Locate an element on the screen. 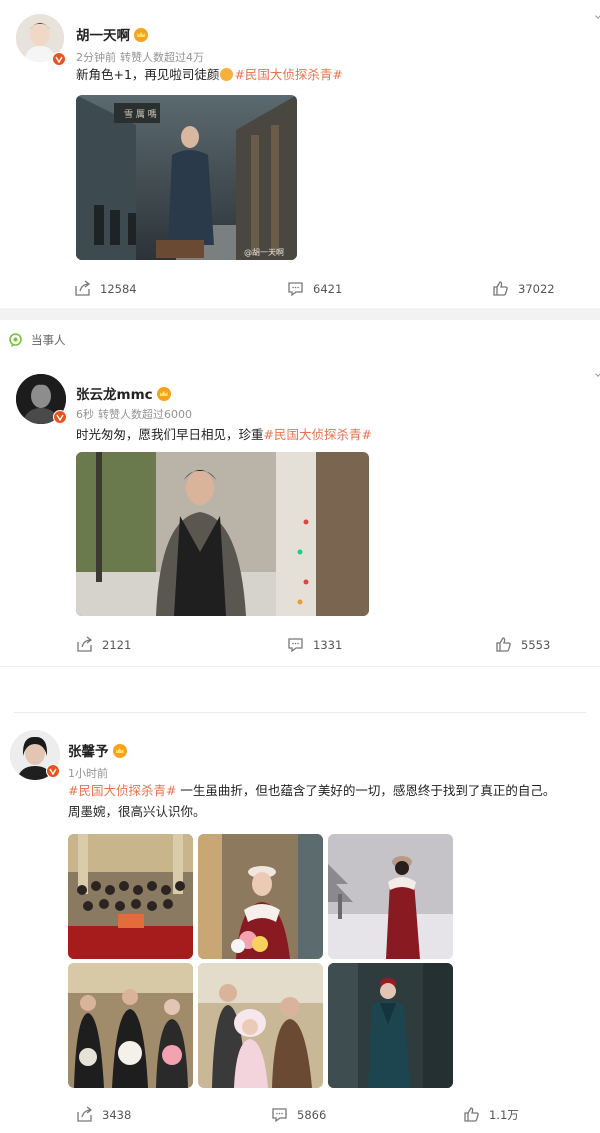  post-meta: 6秒 转赞人数超过6000 is located at coordinates (134, 414).